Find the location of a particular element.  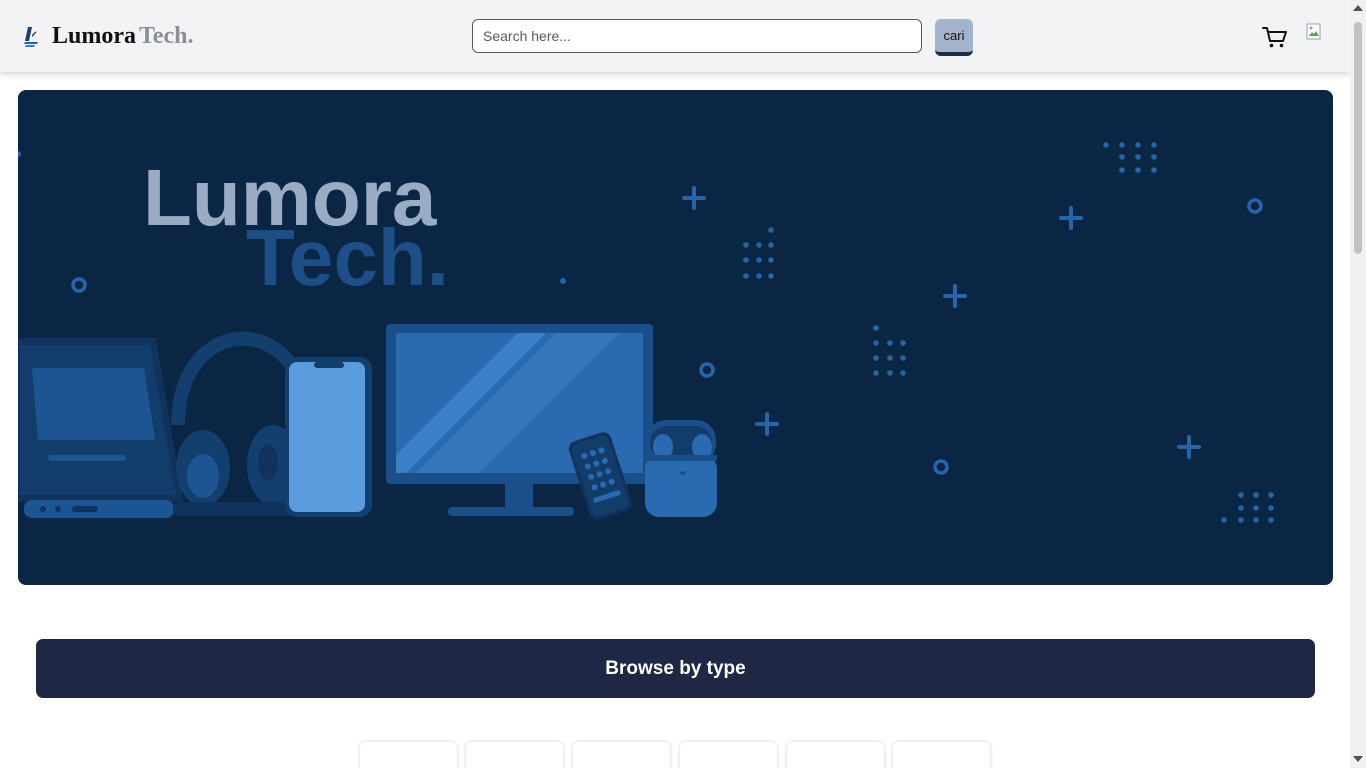

brand-name-primary: Lumora is located at coordinates (94, 35).